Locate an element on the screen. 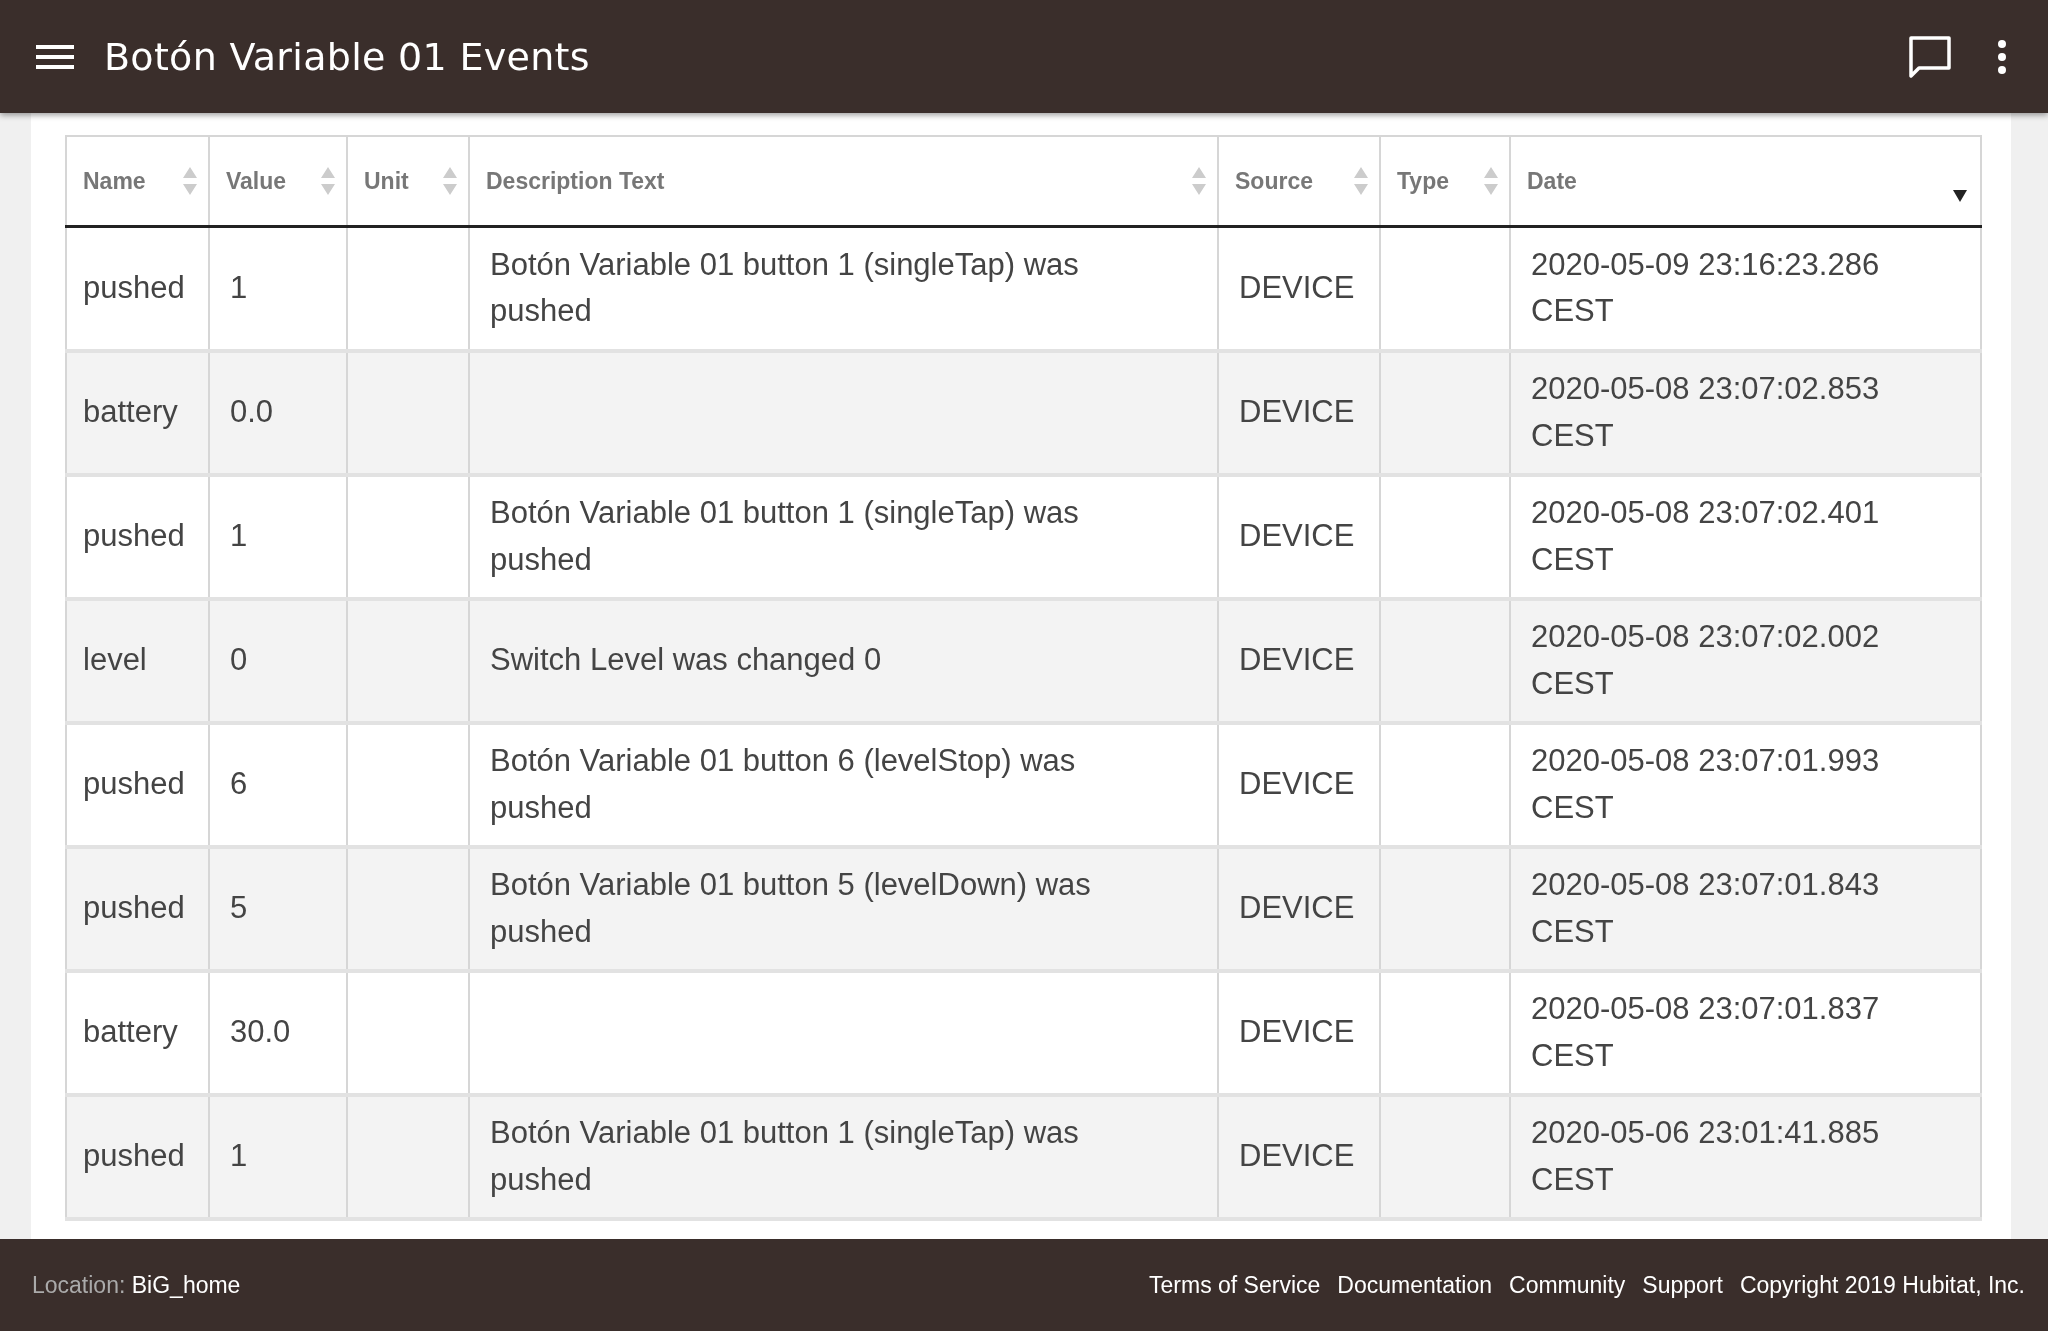 The width and height of the screenshot is (2048, 1331). more-icon is located at coordinates (2002, 56).